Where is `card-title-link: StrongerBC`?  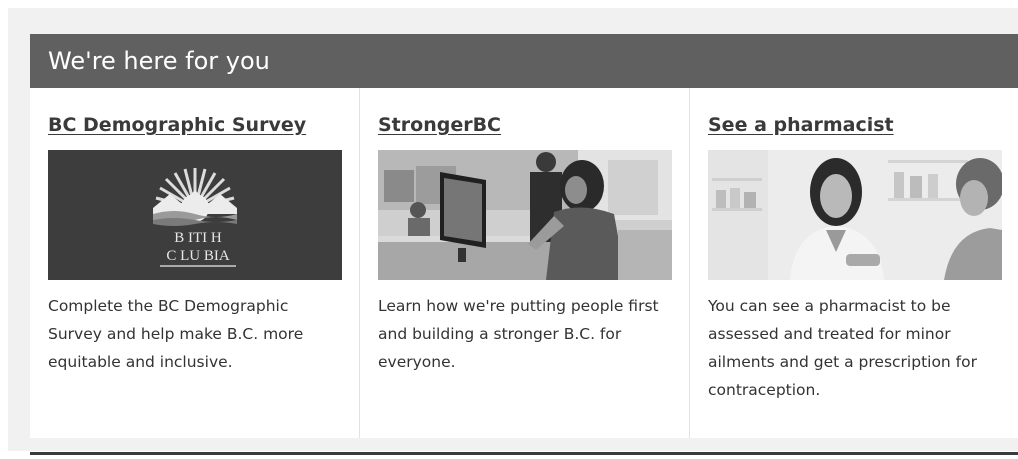 card-title-link: StrongerBC is located at coordinates (439, 125).